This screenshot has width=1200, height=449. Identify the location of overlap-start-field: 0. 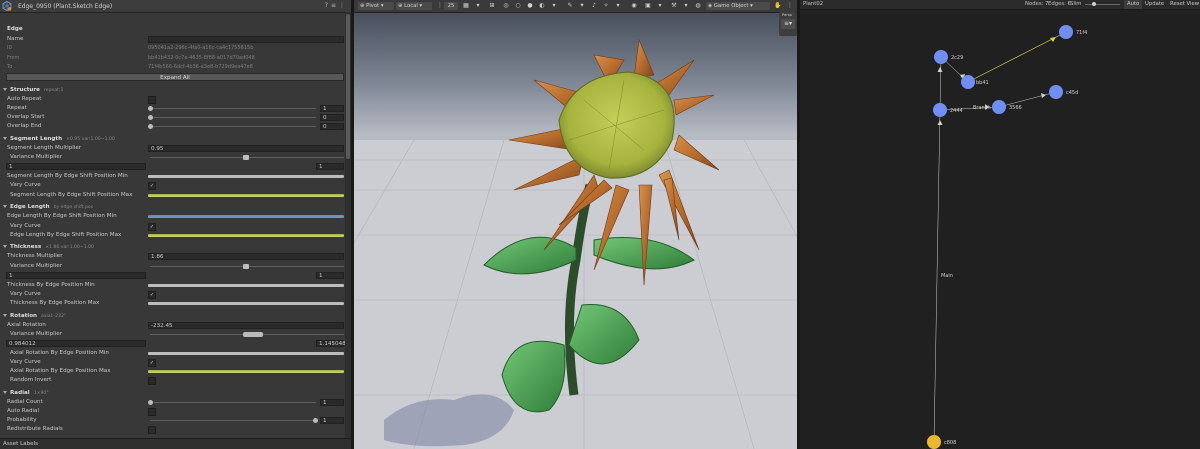
(332, 117).